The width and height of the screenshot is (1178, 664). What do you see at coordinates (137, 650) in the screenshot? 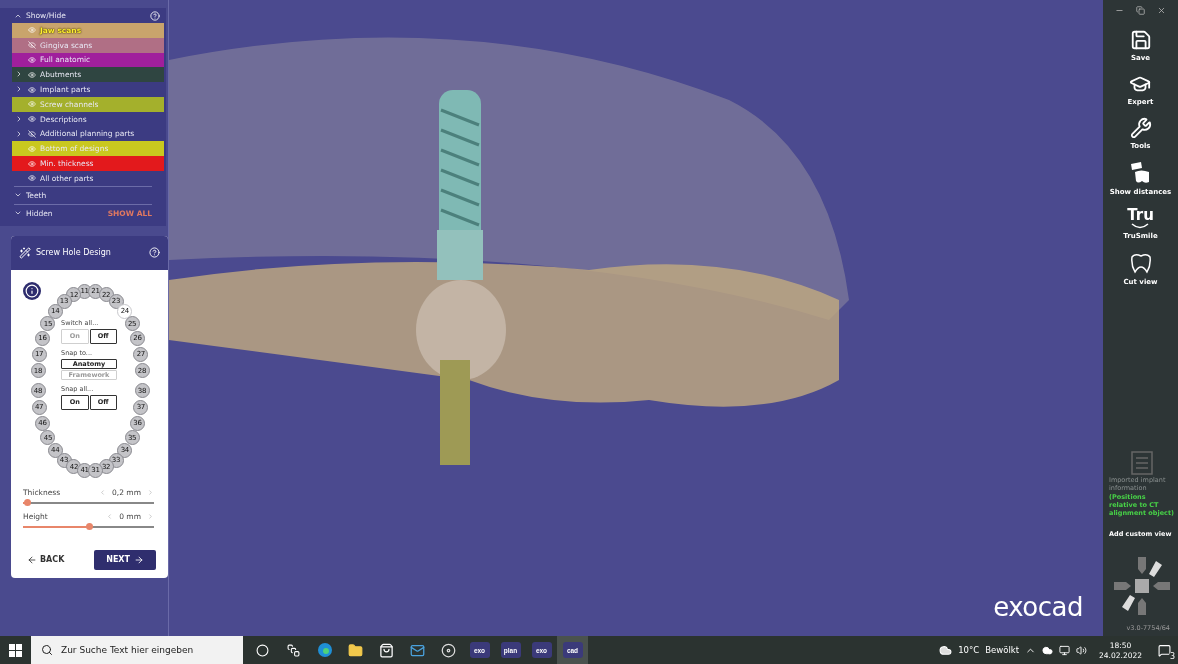
I see `search-field: Zur Suche Text hier eingeben` at bounding box center [137, 650].